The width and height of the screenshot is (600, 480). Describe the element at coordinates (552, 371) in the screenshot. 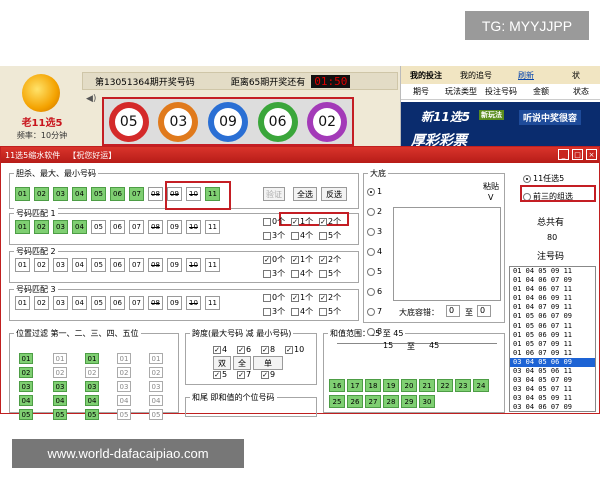

I see `result-row: 03 04 05 06 11` at that location.